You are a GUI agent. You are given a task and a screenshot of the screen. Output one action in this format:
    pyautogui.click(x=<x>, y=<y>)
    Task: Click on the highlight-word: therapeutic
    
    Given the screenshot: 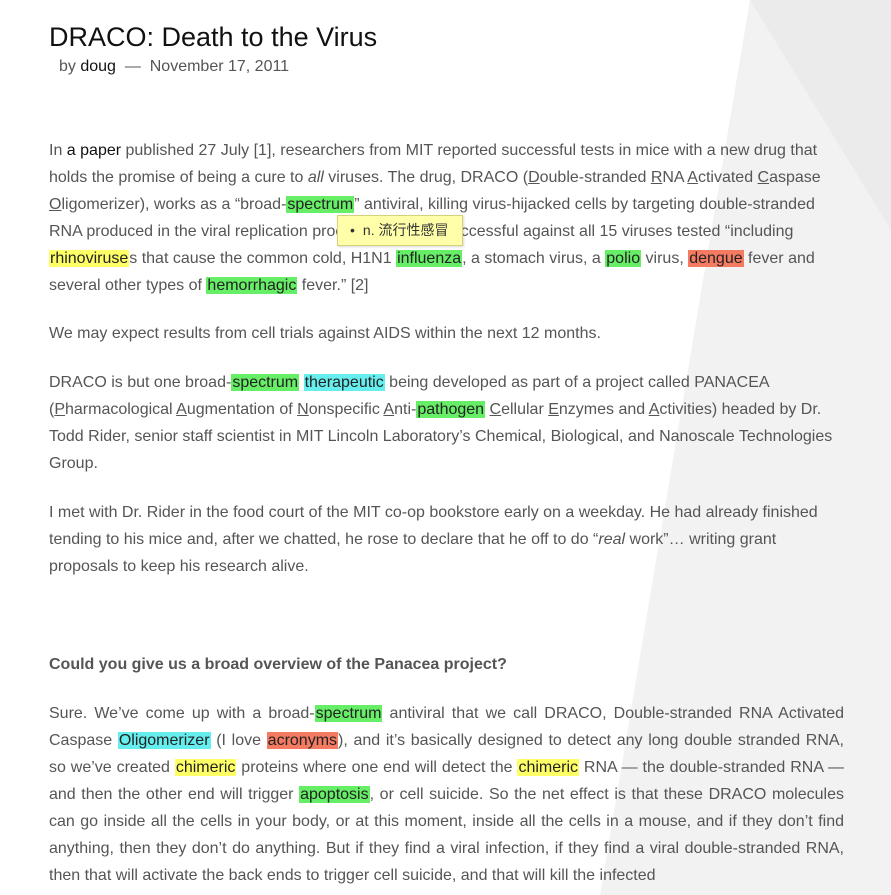 What is the action you would take?
    pyautogui.click(x=344, y=382)
    